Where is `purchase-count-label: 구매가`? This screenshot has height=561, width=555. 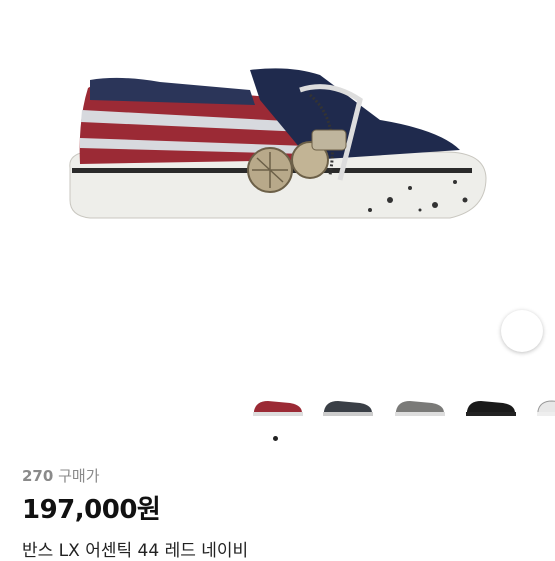
purchase-count-label: 구매가 is located at coordinates (79, 476).